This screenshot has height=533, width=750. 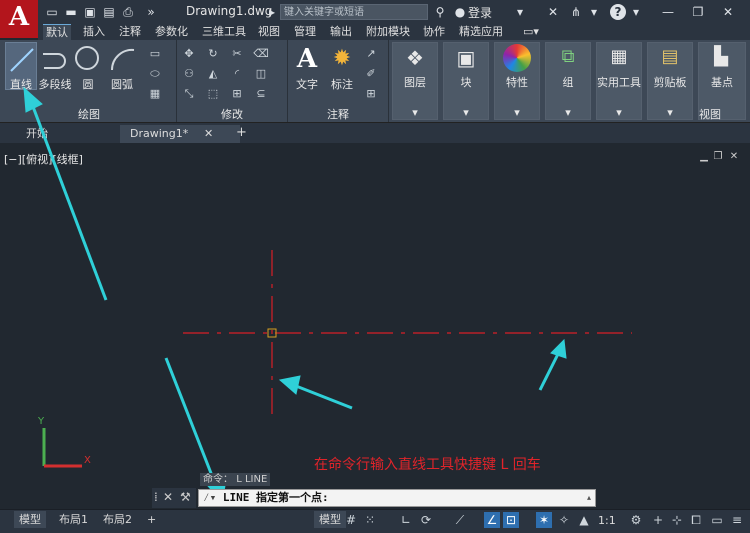 I want to click on ortho-icon: ∟, so click(x=406, y=520).